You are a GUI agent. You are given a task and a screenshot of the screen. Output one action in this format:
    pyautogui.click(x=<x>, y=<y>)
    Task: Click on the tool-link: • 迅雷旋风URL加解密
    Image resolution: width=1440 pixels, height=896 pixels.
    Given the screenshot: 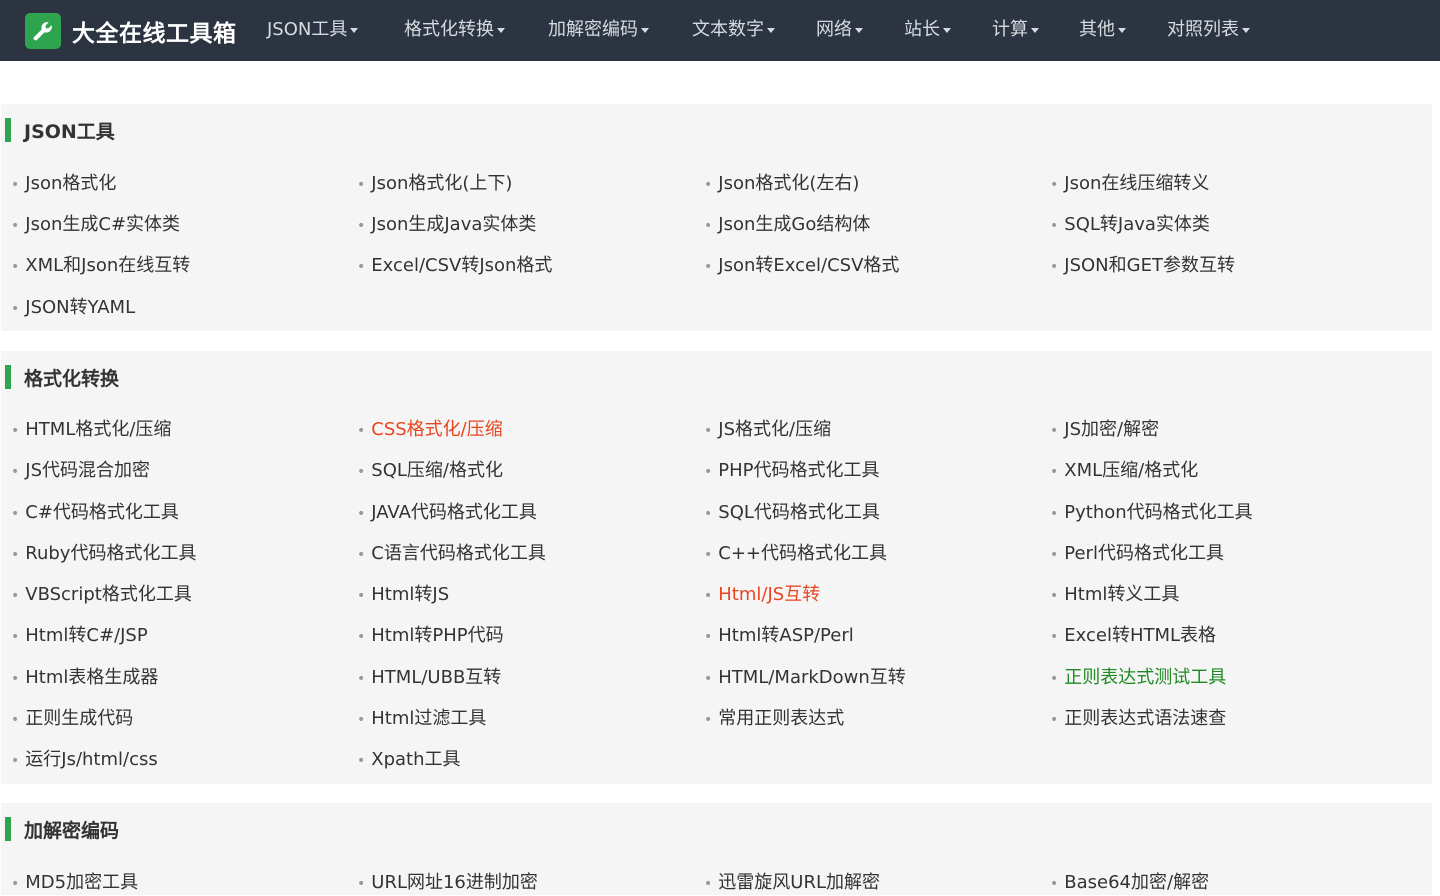 What is the action you would take?
    pyautogui.click(x=792, y=883)
    